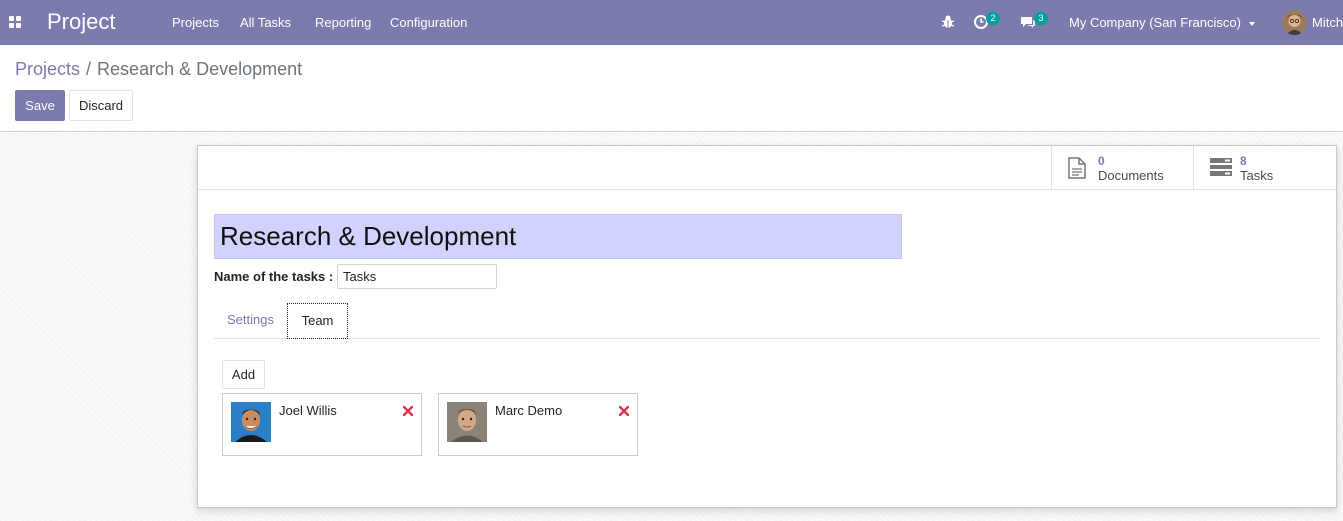  I want to click on tasks-stat-button: 8 Tasks, so click(1264, 167).